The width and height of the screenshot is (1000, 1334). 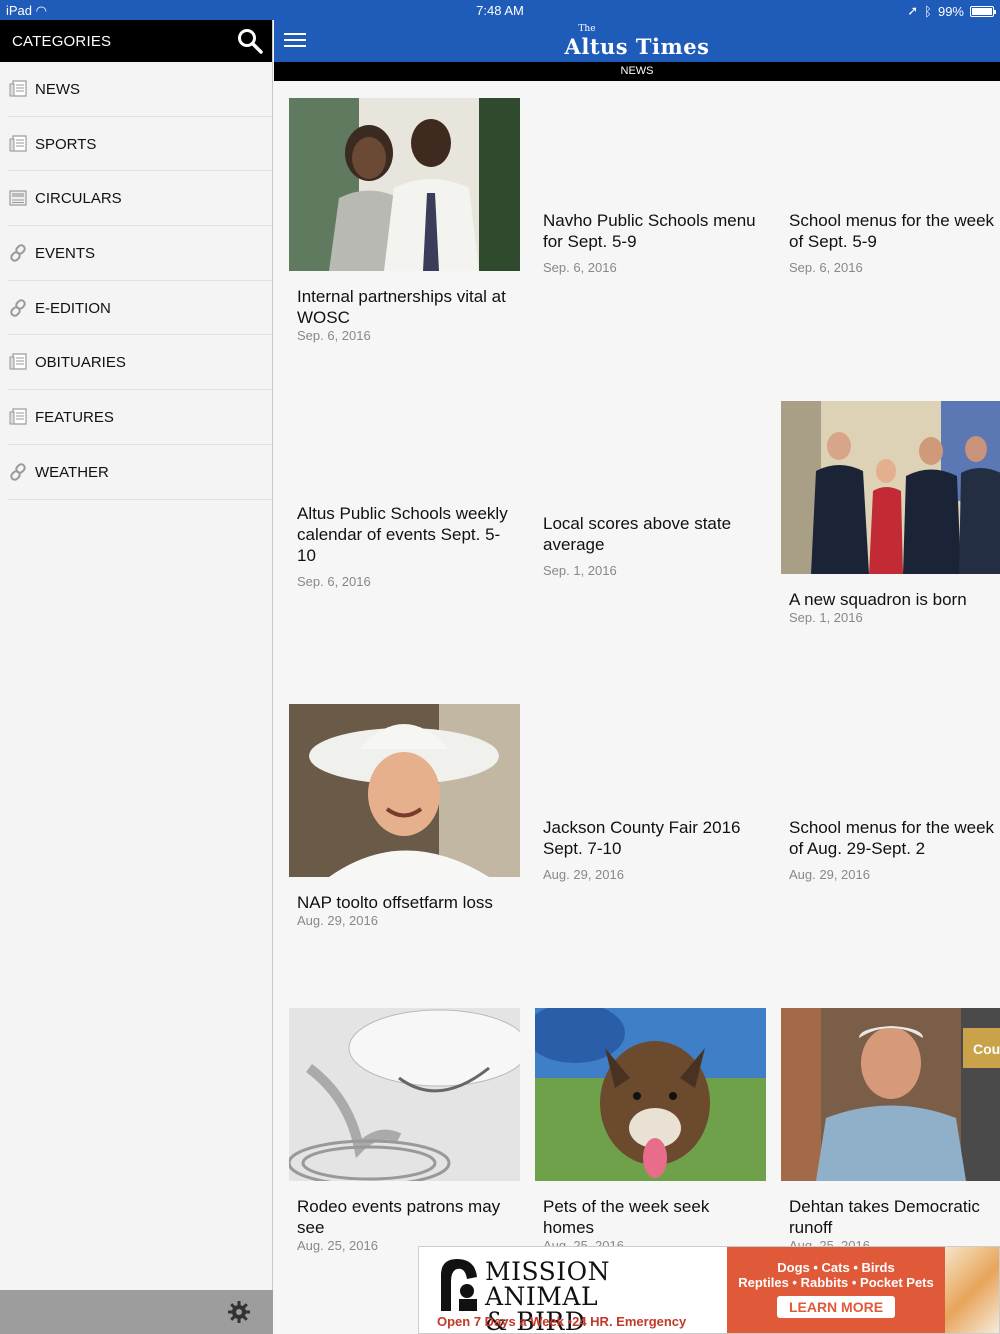 I want to click on article-headline: Pets of the week seek homes, so click(x=626, y=1217).